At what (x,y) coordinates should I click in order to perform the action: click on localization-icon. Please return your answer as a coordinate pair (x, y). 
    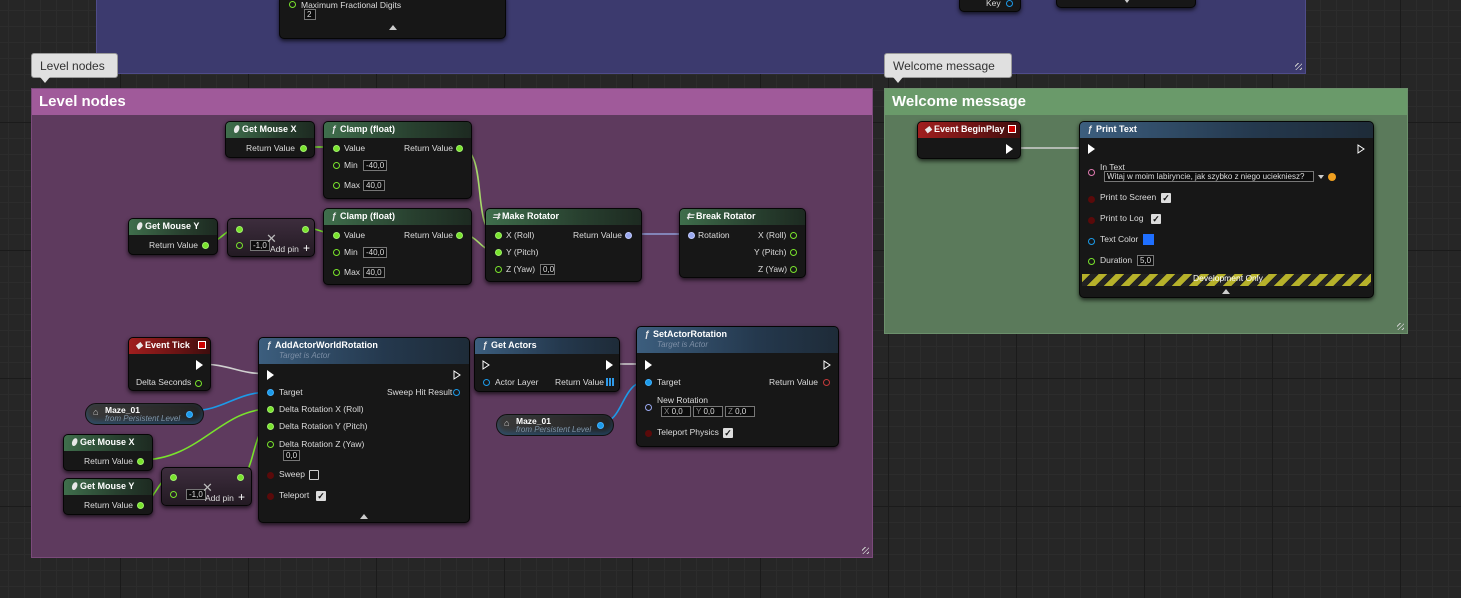
    Looking at the image, I should click on (1332, 177).